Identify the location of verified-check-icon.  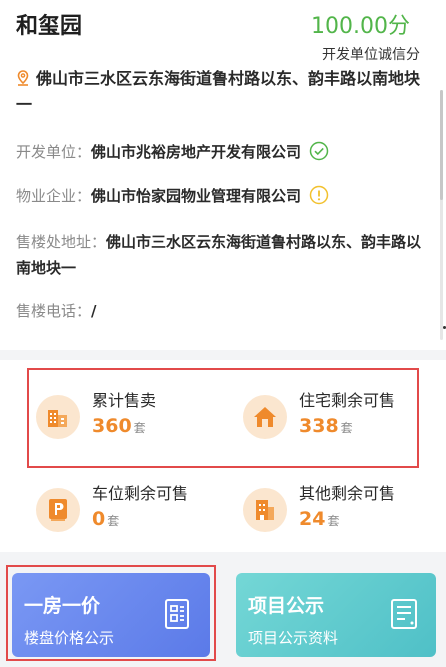
(319, 151).